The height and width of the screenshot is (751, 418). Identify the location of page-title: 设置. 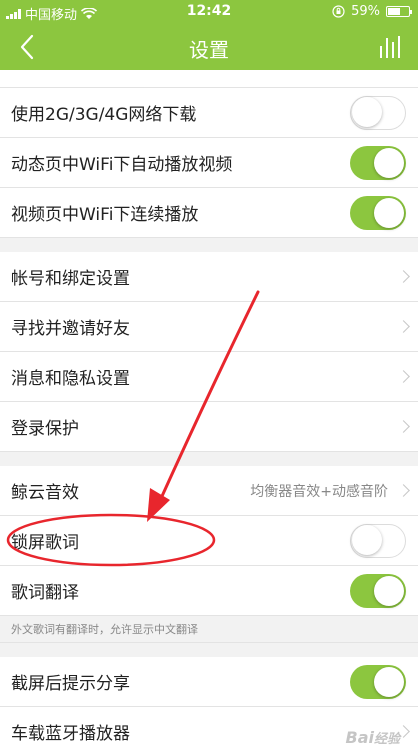
(209, 50).